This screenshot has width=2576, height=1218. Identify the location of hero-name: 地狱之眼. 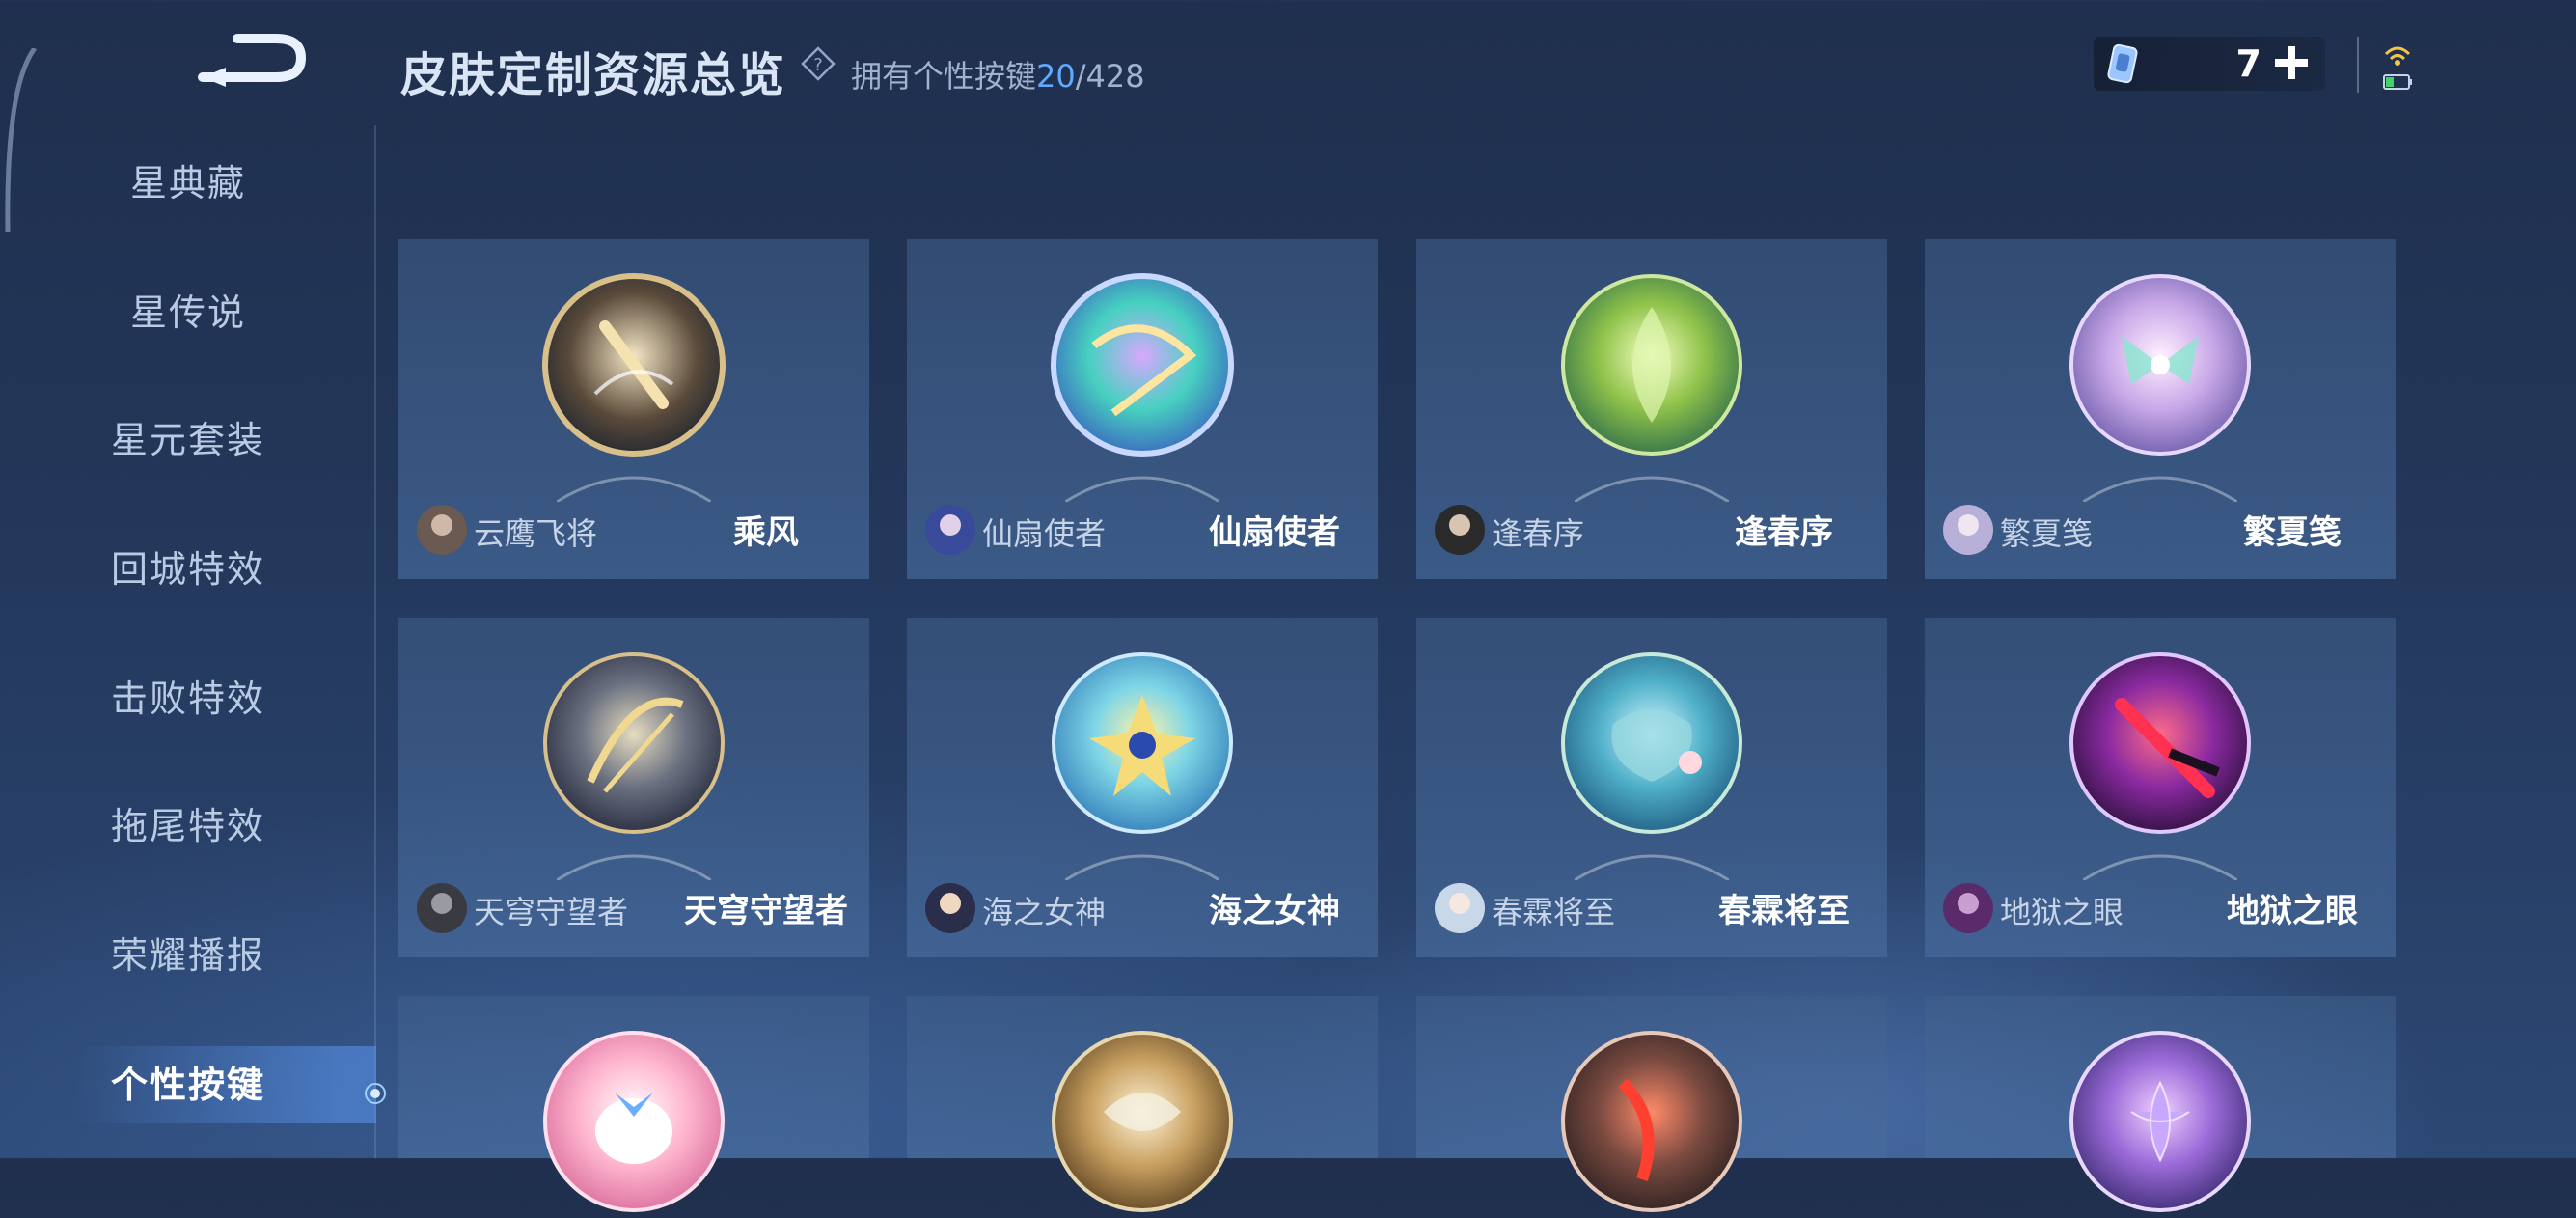
(2062, 912).